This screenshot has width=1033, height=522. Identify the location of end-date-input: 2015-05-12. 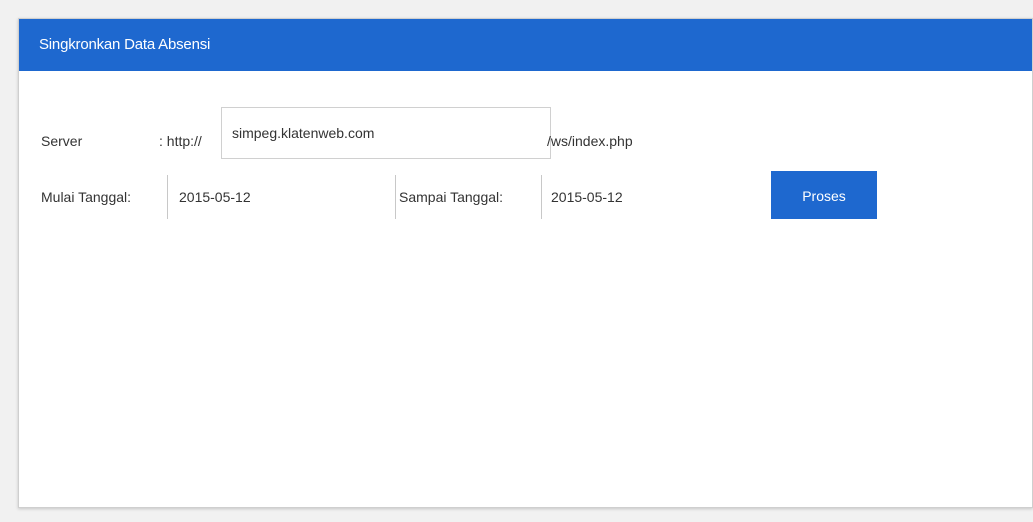
(587, 197).